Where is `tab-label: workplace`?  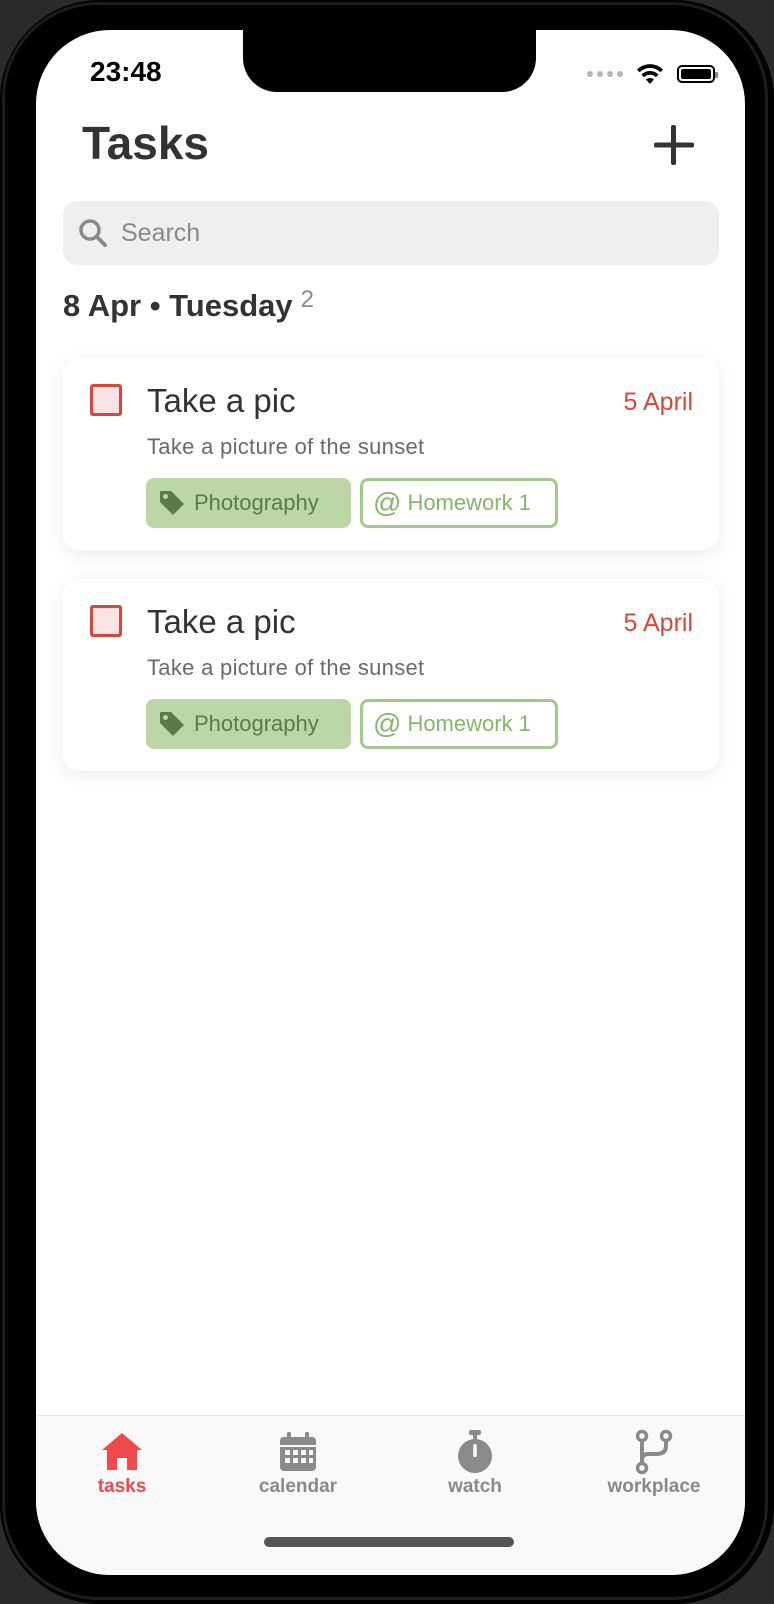 tab-label: workplace is located at coordinates (654, 1486).